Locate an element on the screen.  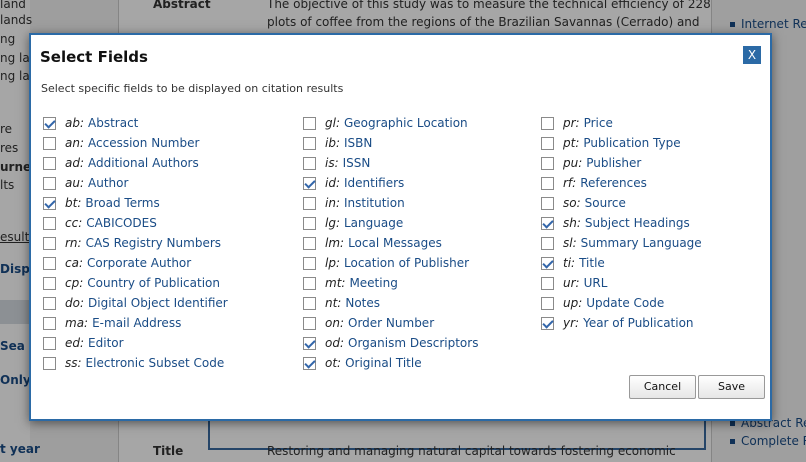
field-option: nt: Notes is located at coordinates (390, 303).